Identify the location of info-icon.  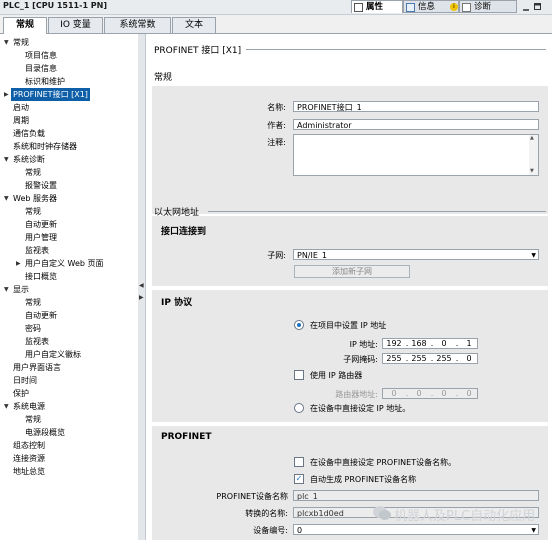
(410, 7).